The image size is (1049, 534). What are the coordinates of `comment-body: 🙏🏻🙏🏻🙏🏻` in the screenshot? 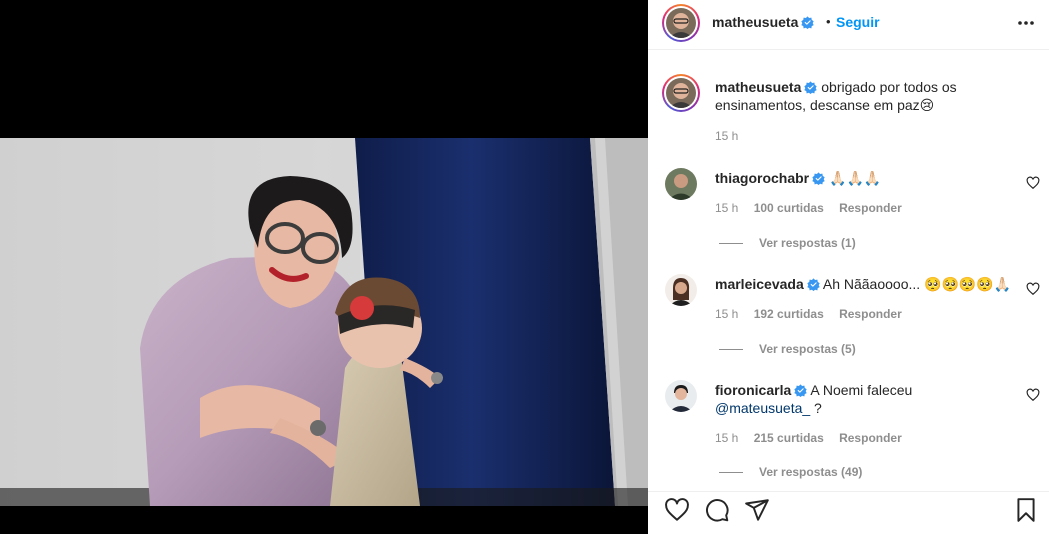 It's located at (855, 178).